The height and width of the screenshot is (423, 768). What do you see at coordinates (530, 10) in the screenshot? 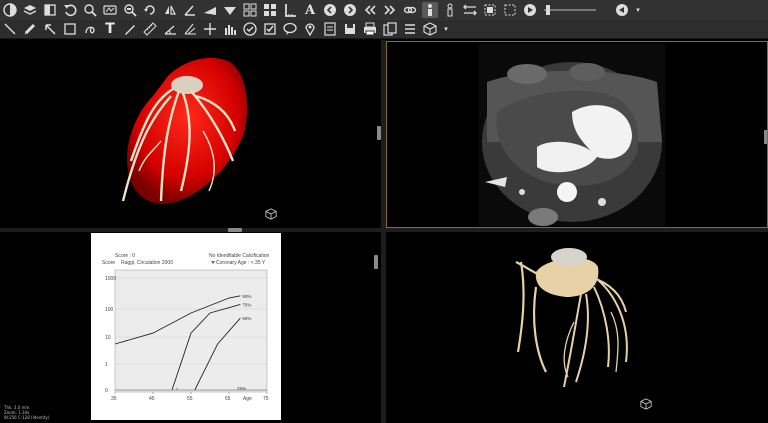
I see `play-icon` at bounding box center [530, 10].